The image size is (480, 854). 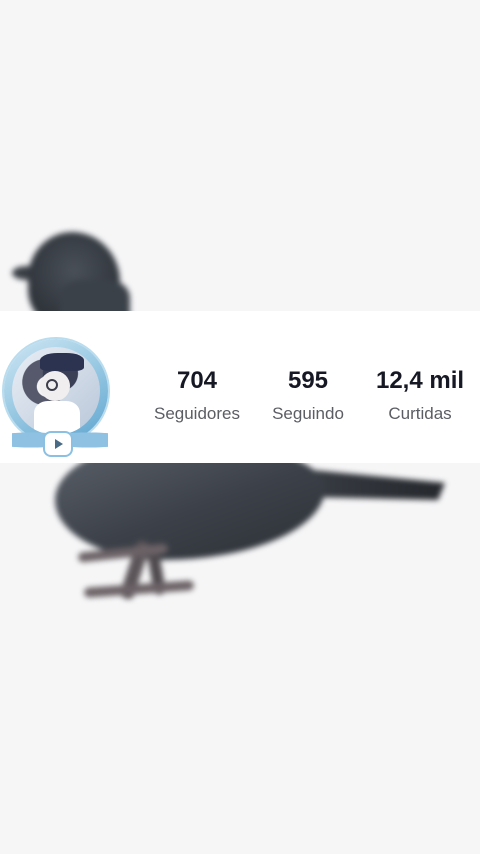 I want to click on avatar-image, so click(x=56, y=391).